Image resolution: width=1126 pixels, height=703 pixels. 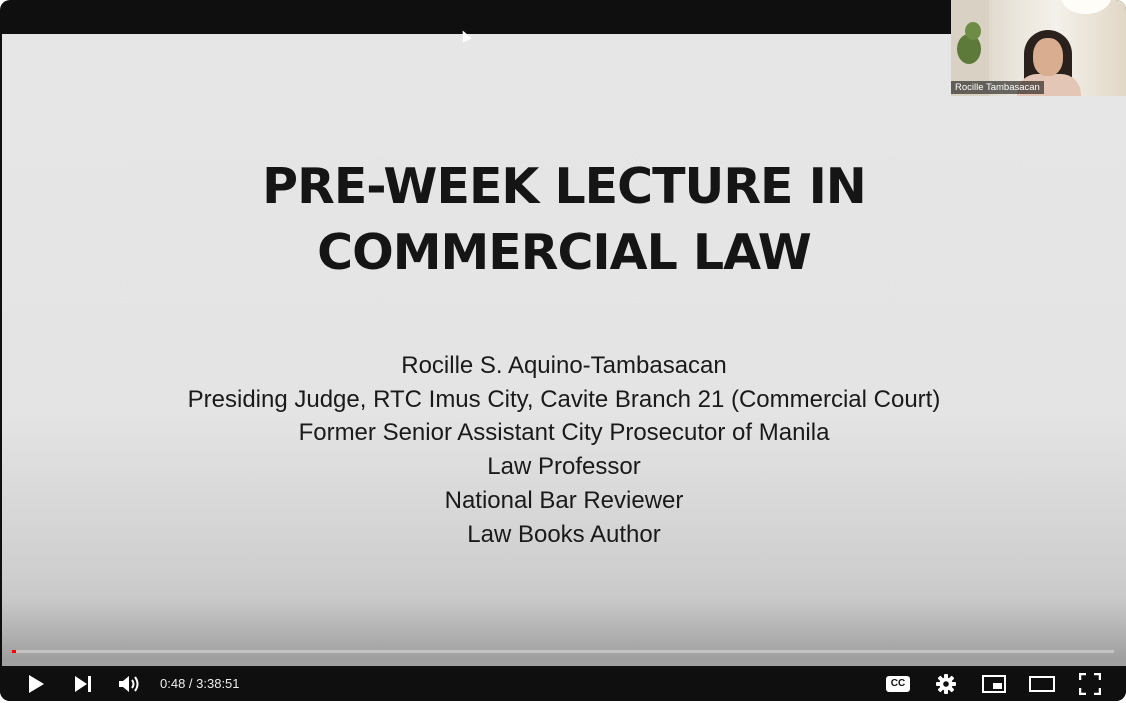 I want to click on presenter-credential: Law Professor, so click(x=564, y=467).